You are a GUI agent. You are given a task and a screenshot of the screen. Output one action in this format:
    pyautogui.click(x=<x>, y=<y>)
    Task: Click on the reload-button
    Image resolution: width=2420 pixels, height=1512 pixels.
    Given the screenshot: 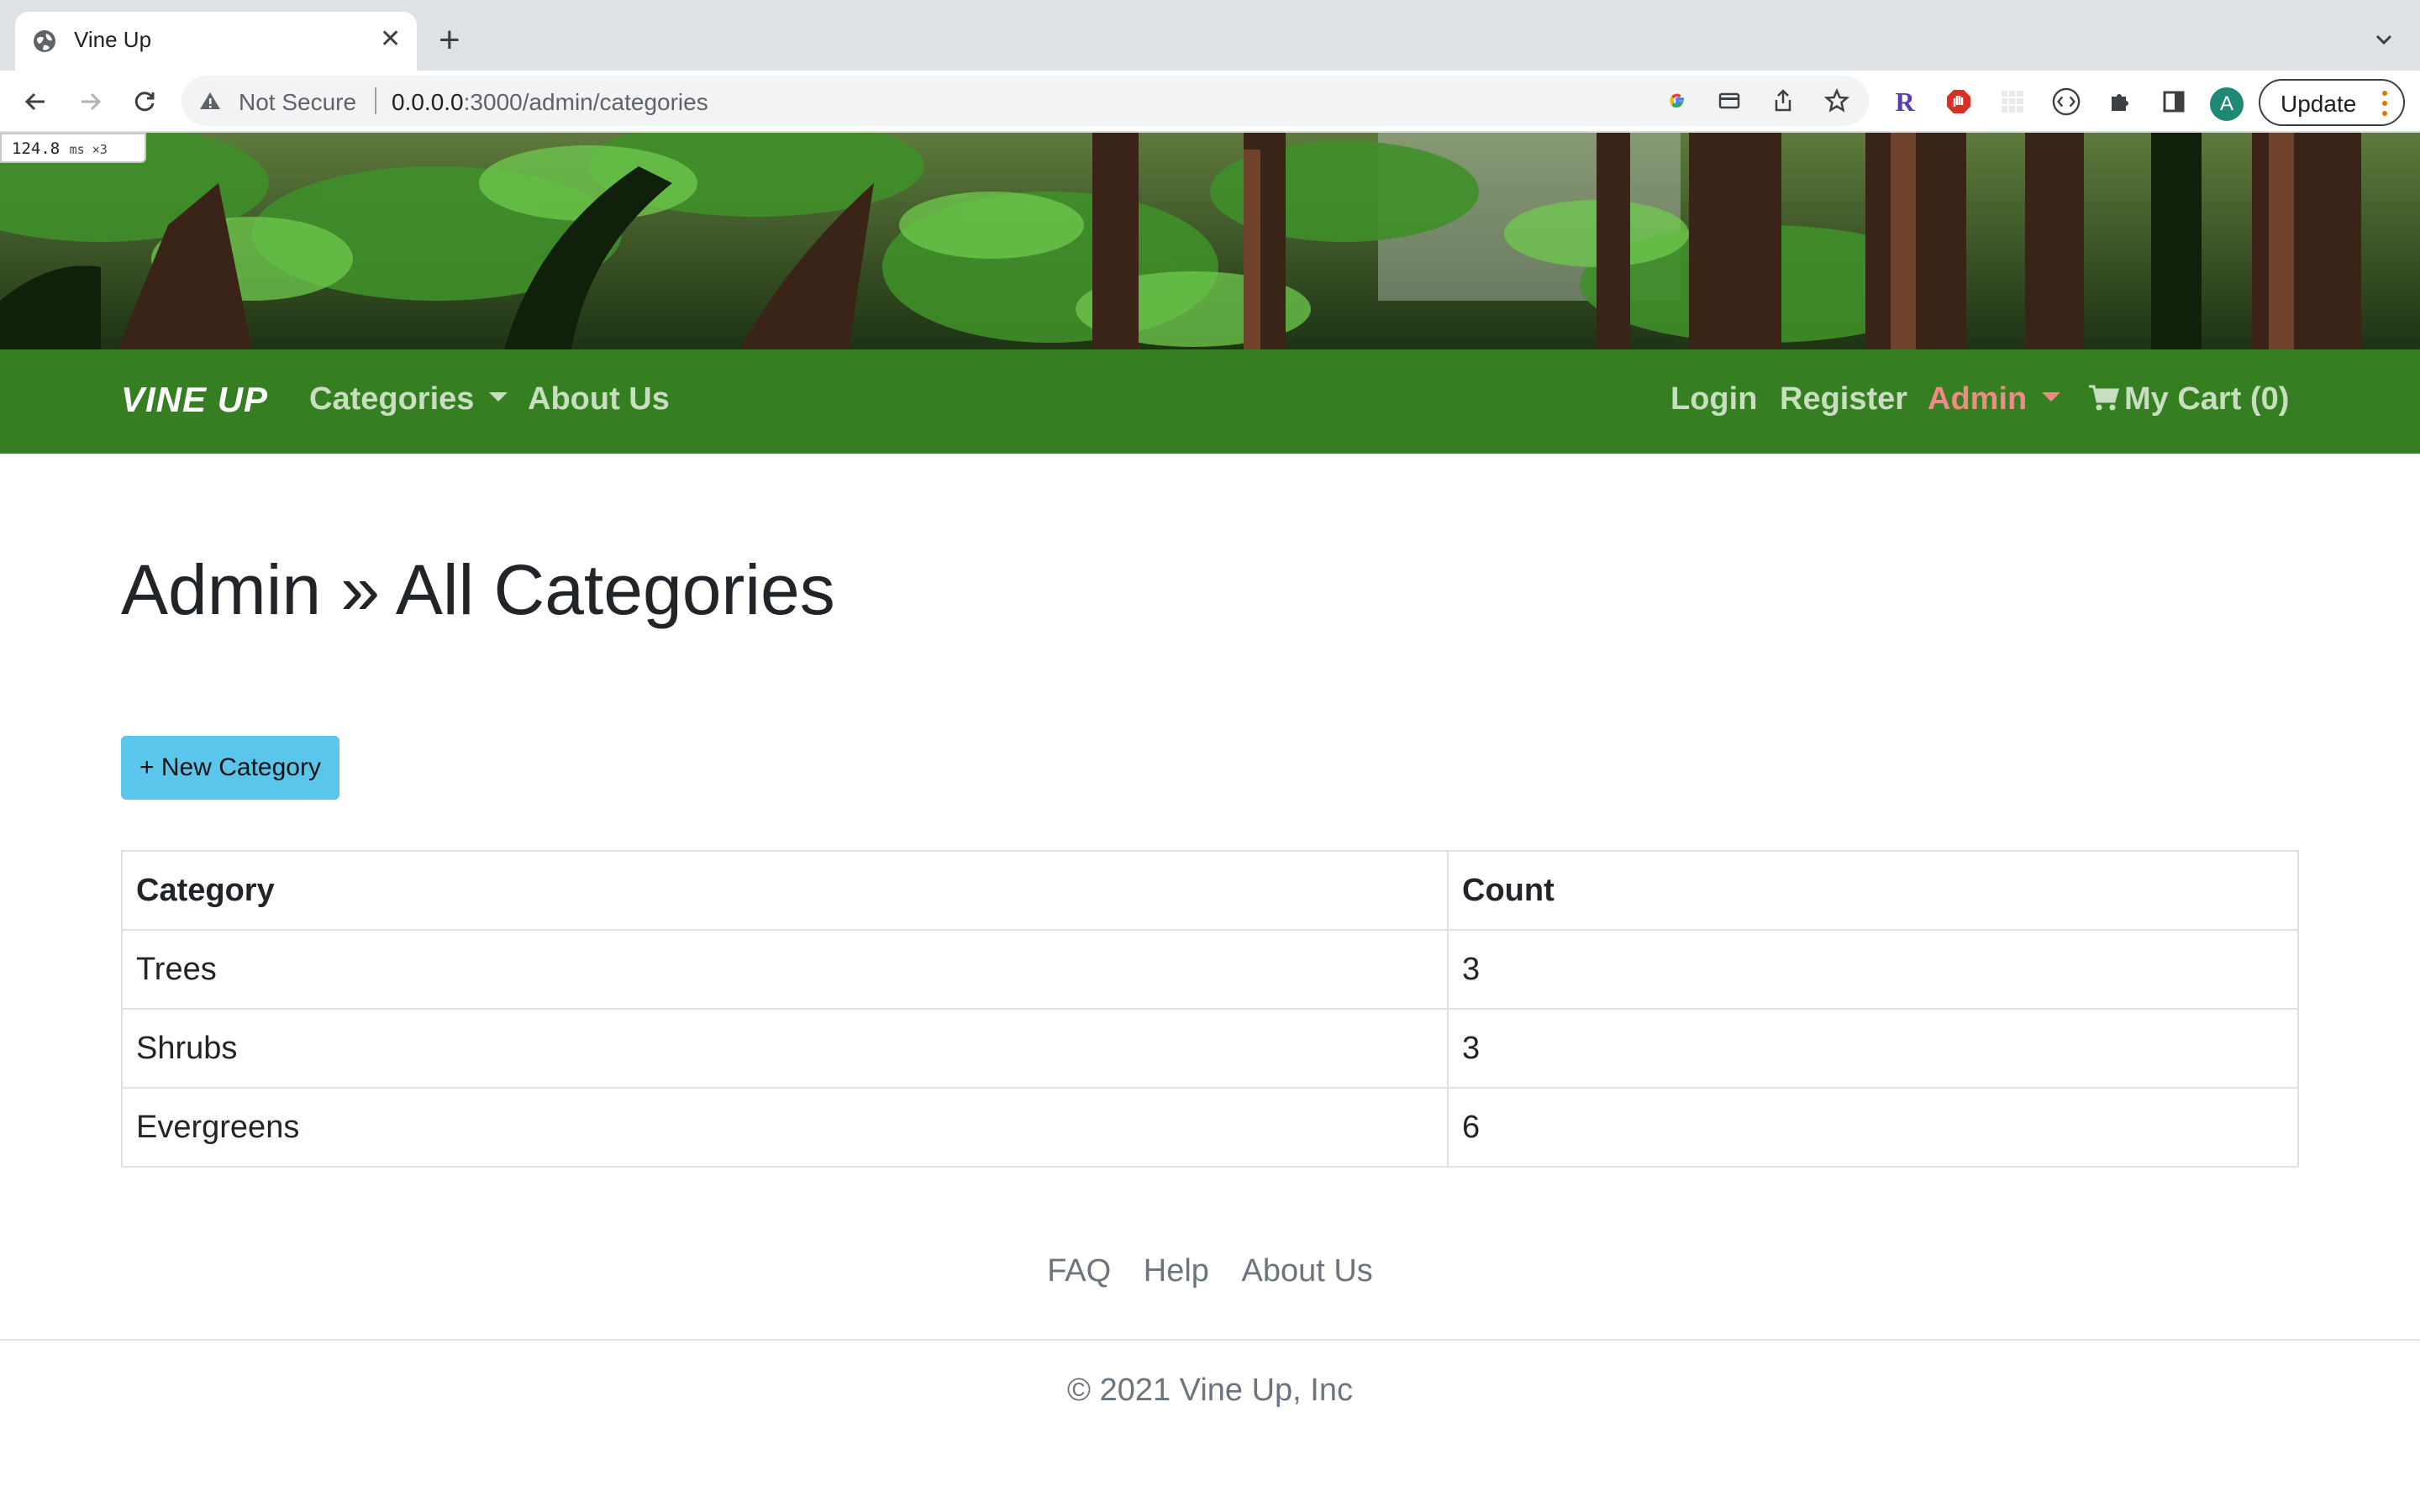 What is the action you would take?
    pyautogui.click(x=144, y=102)
    